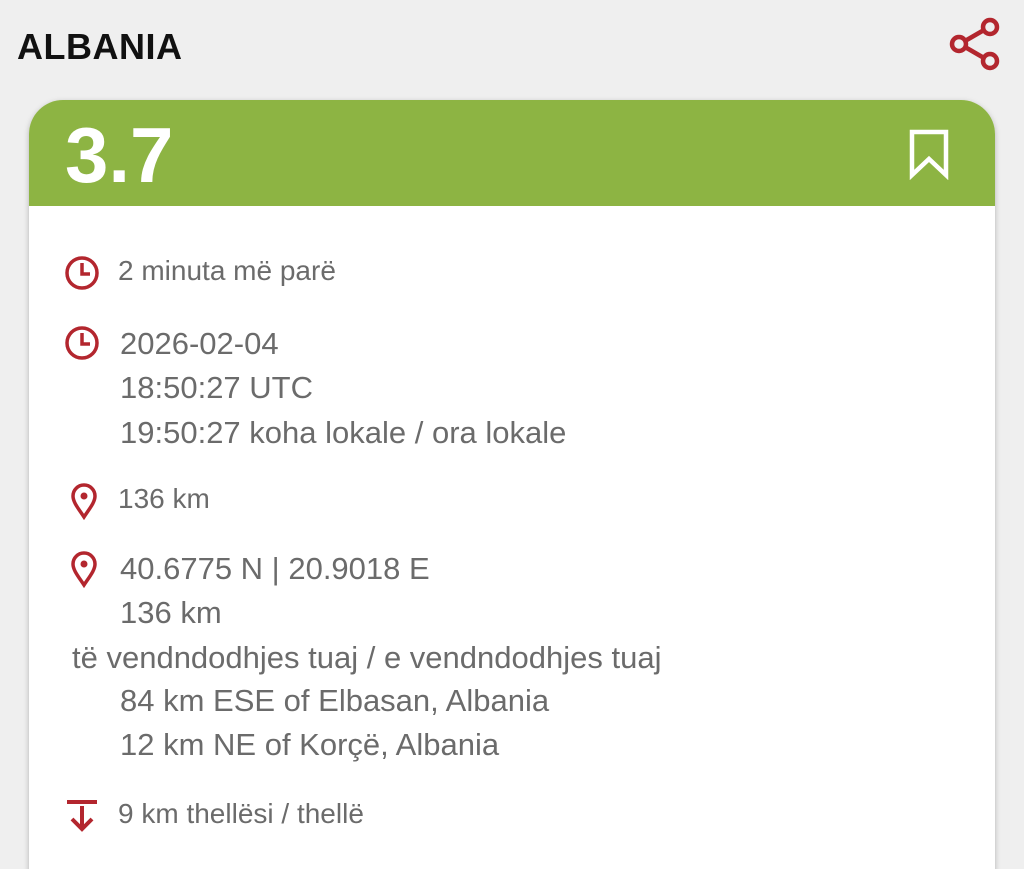 This screenshot has width=1024, height=869. I want to click on depth: 9 km thellësi / thellë, so click(241, 813).